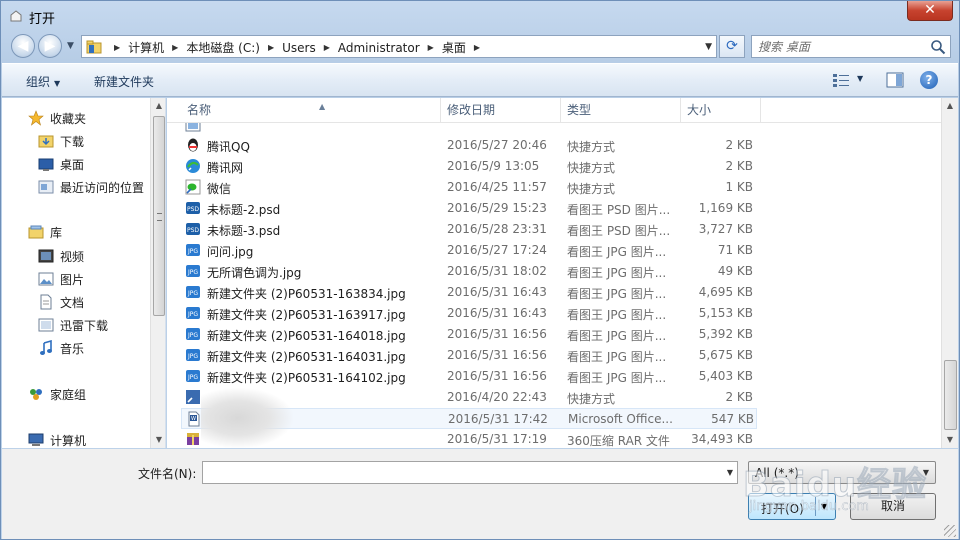 Image resolution: width=960 pixels, height=540 pixels. What do you see at coordinates (299, 48) in the screenshot?
I see `breadcrumb-users: Users` at bounding box center [299, 48].